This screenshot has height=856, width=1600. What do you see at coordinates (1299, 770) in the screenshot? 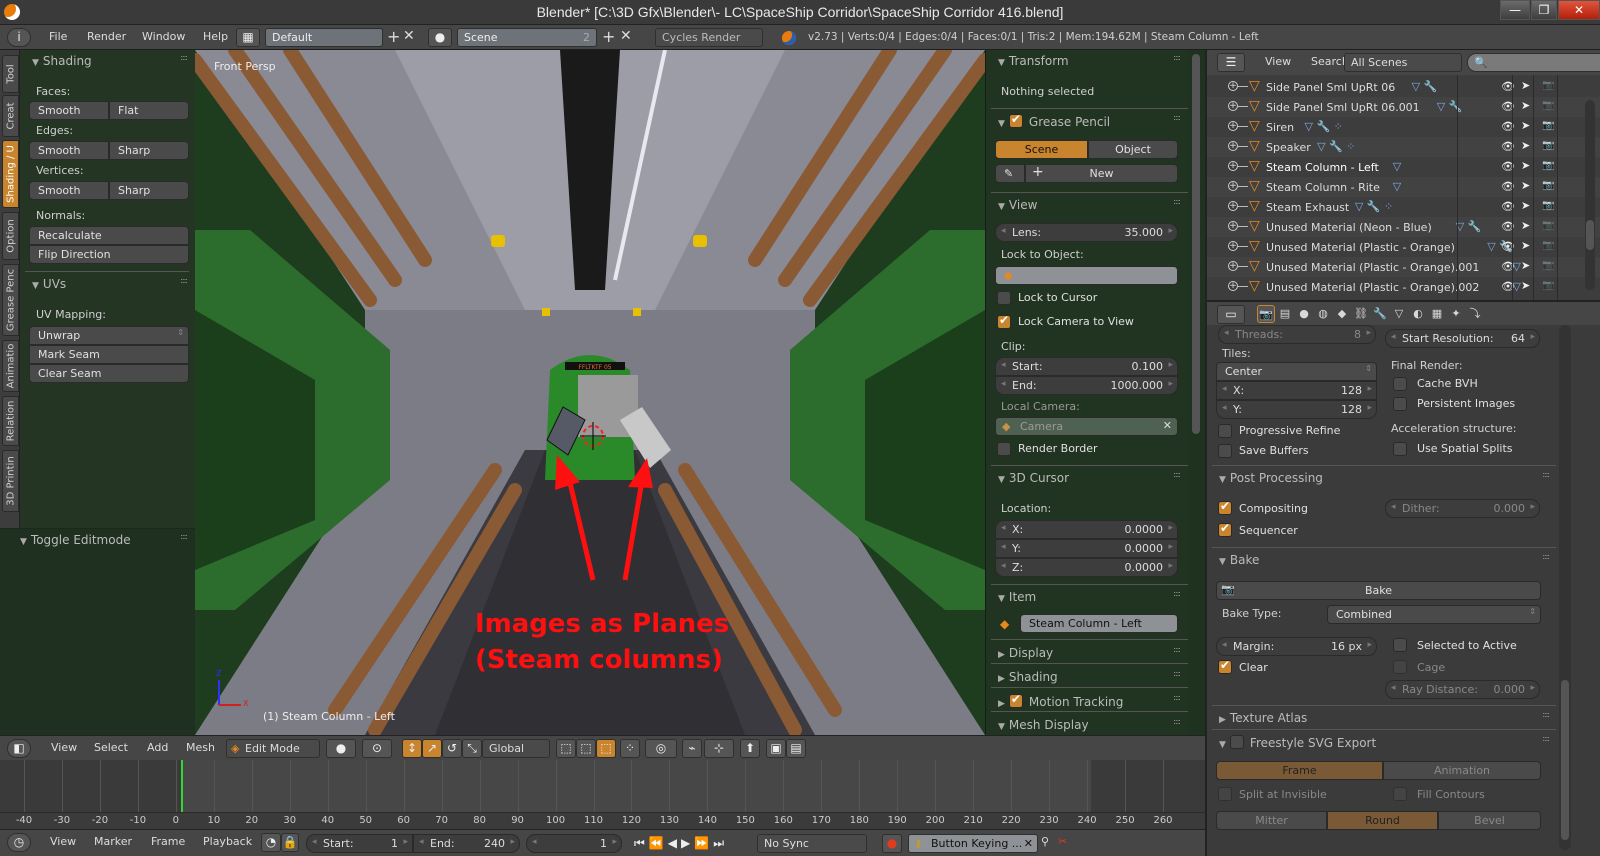
I see `svg-frame-mode-button: Frame` at bounding box center [1299, 770].